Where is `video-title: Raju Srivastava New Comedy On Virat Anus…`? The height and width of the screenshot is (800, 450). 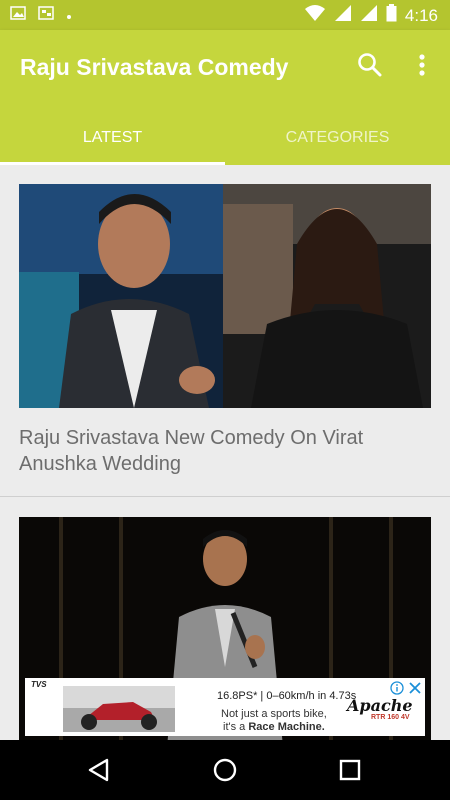
video-title: Raju Srivastava New Comedy On Virat Anus… is located at coordinates (225, 451).